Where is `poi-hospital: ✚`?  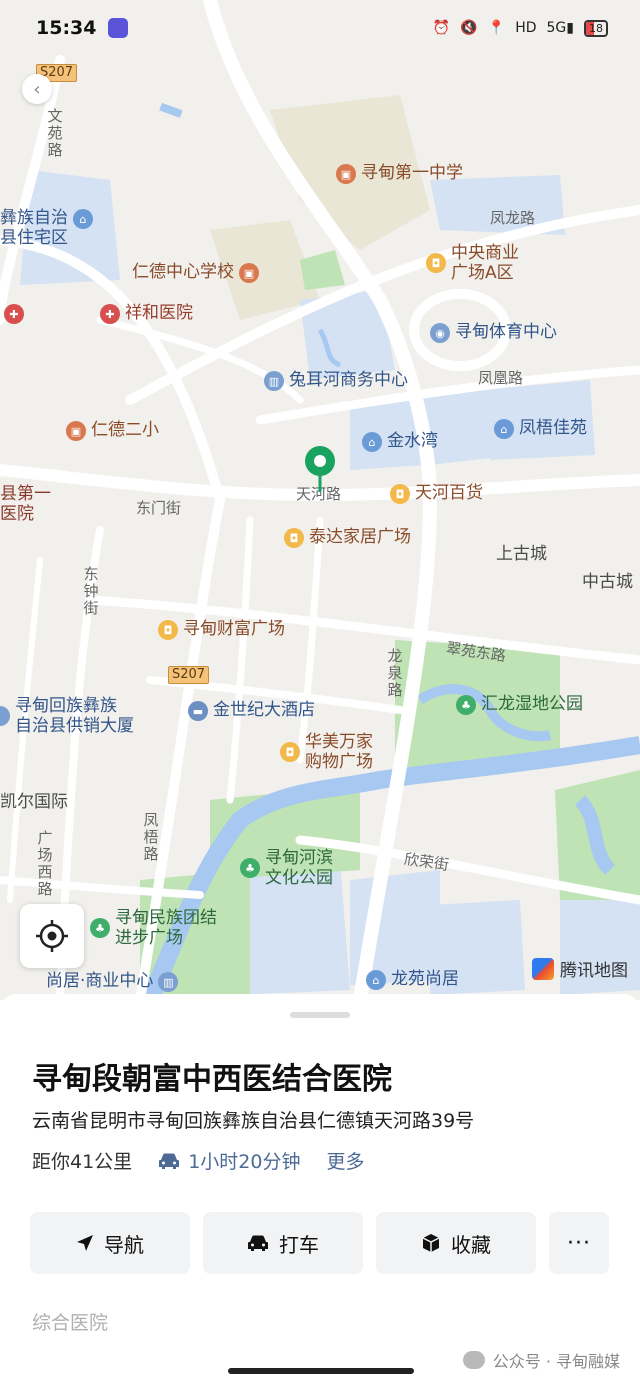
poi-hospital: ✚ is located at coordinates (14, 313).